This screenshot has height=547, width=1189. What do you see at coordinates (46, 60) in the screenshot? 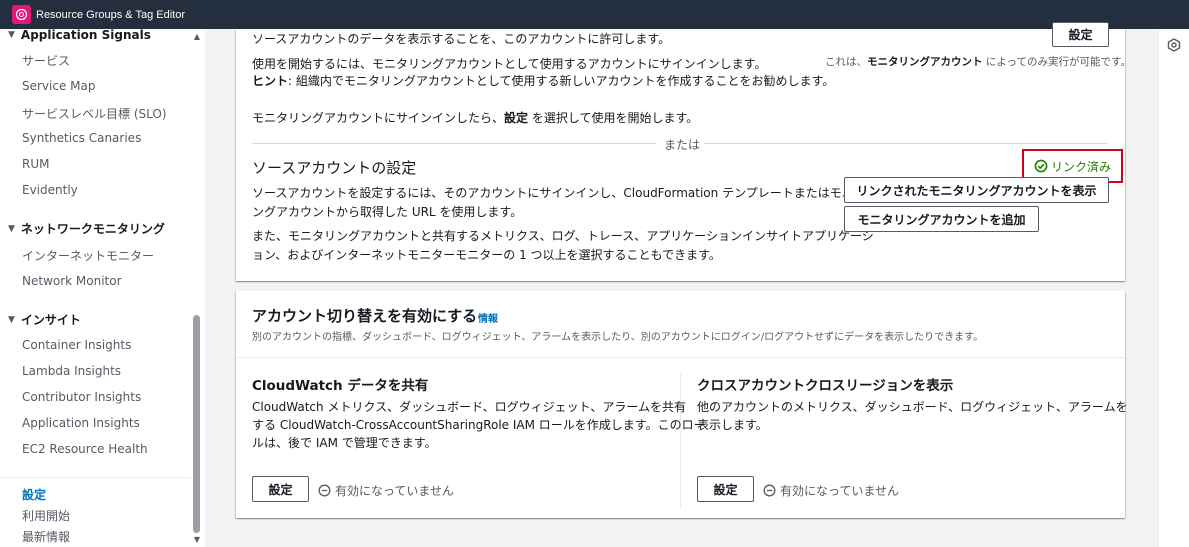
I see `nav-item-services: サービス` at bounding box center [46, 60].